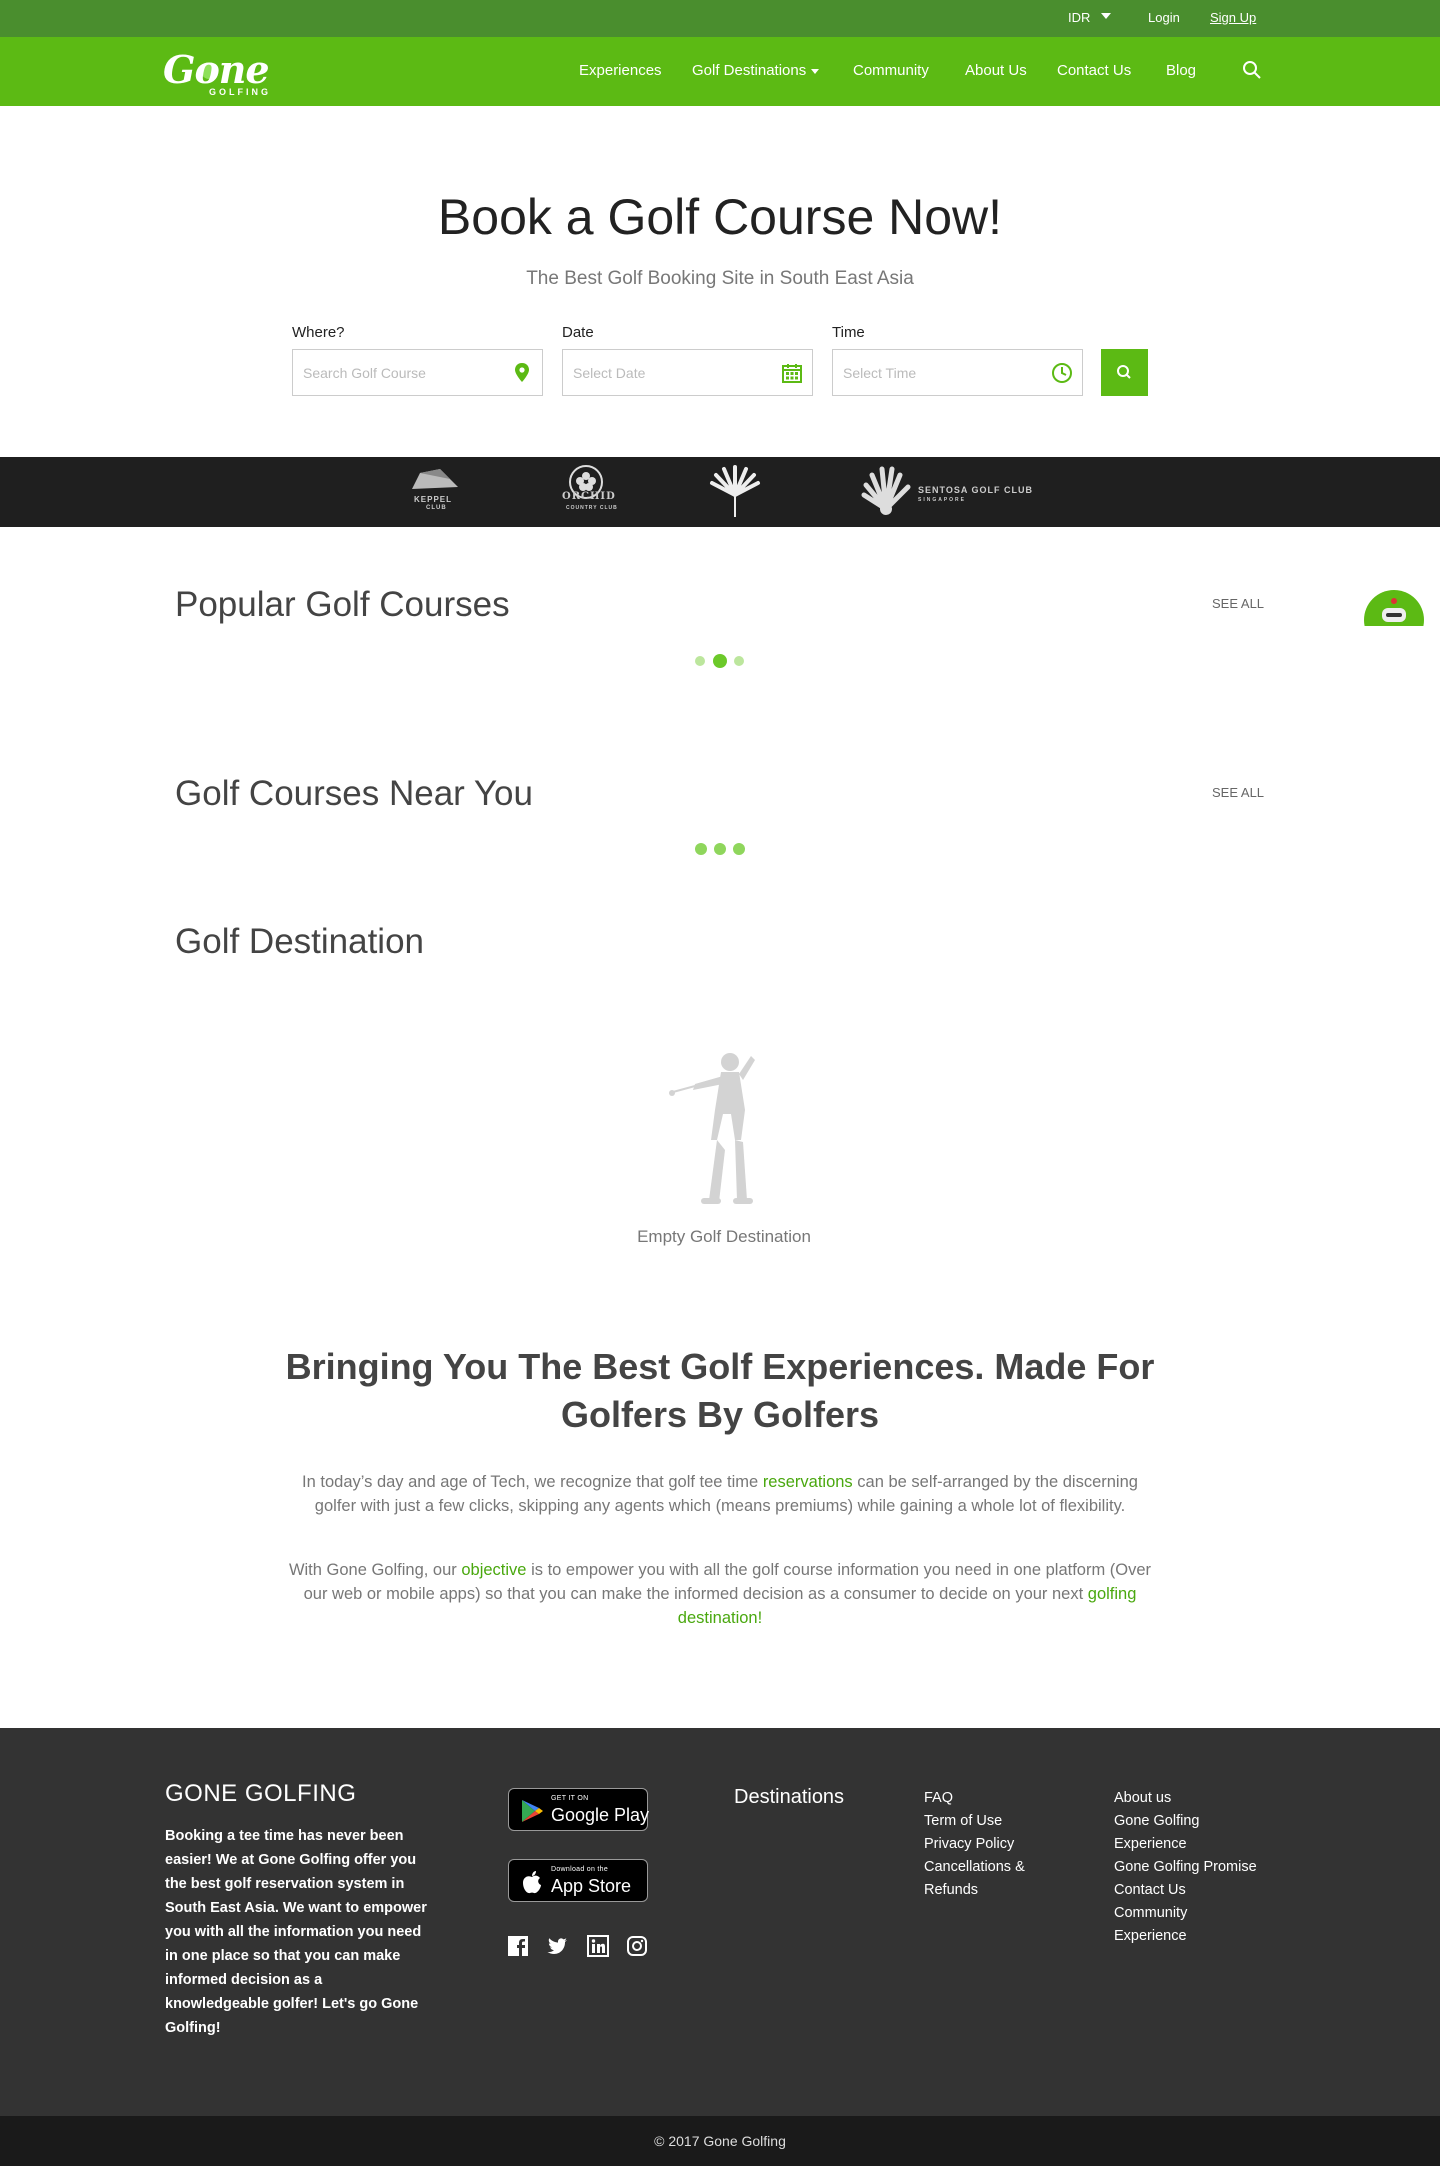 Image resolution: width=1440 pixels, height=2166 pixels. Describe the element at coordinates (600, 1815) in the screenshot. I see `google-play-big: Google Play` at that location.